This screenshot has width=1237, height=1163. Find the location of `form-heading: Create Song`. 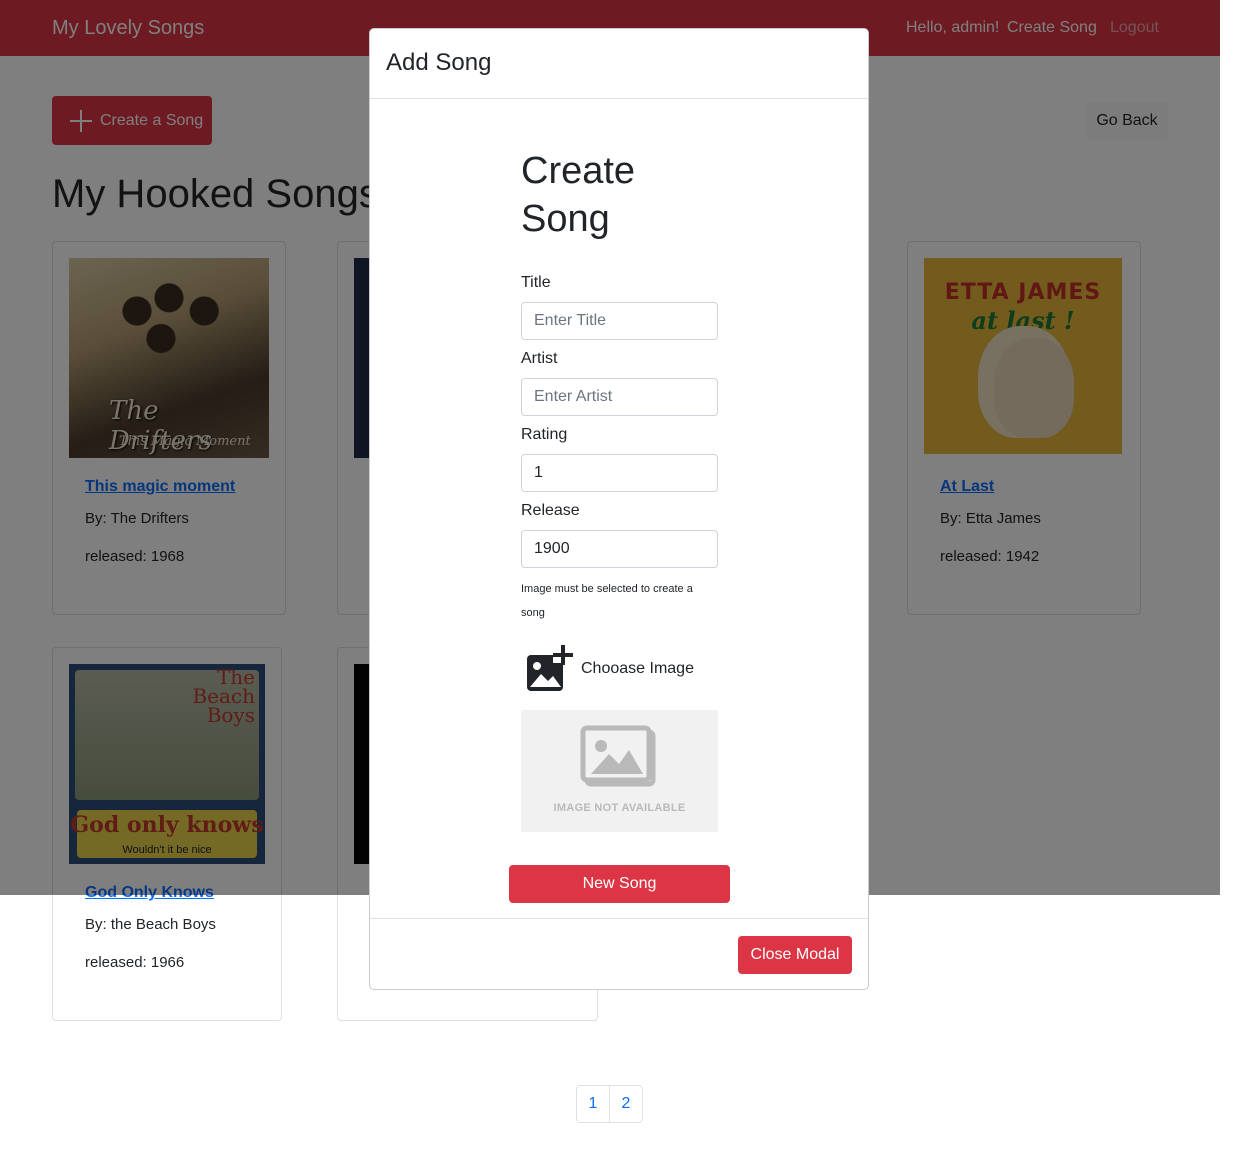

form-heading: Create Song is located at coordinates (578, 195).